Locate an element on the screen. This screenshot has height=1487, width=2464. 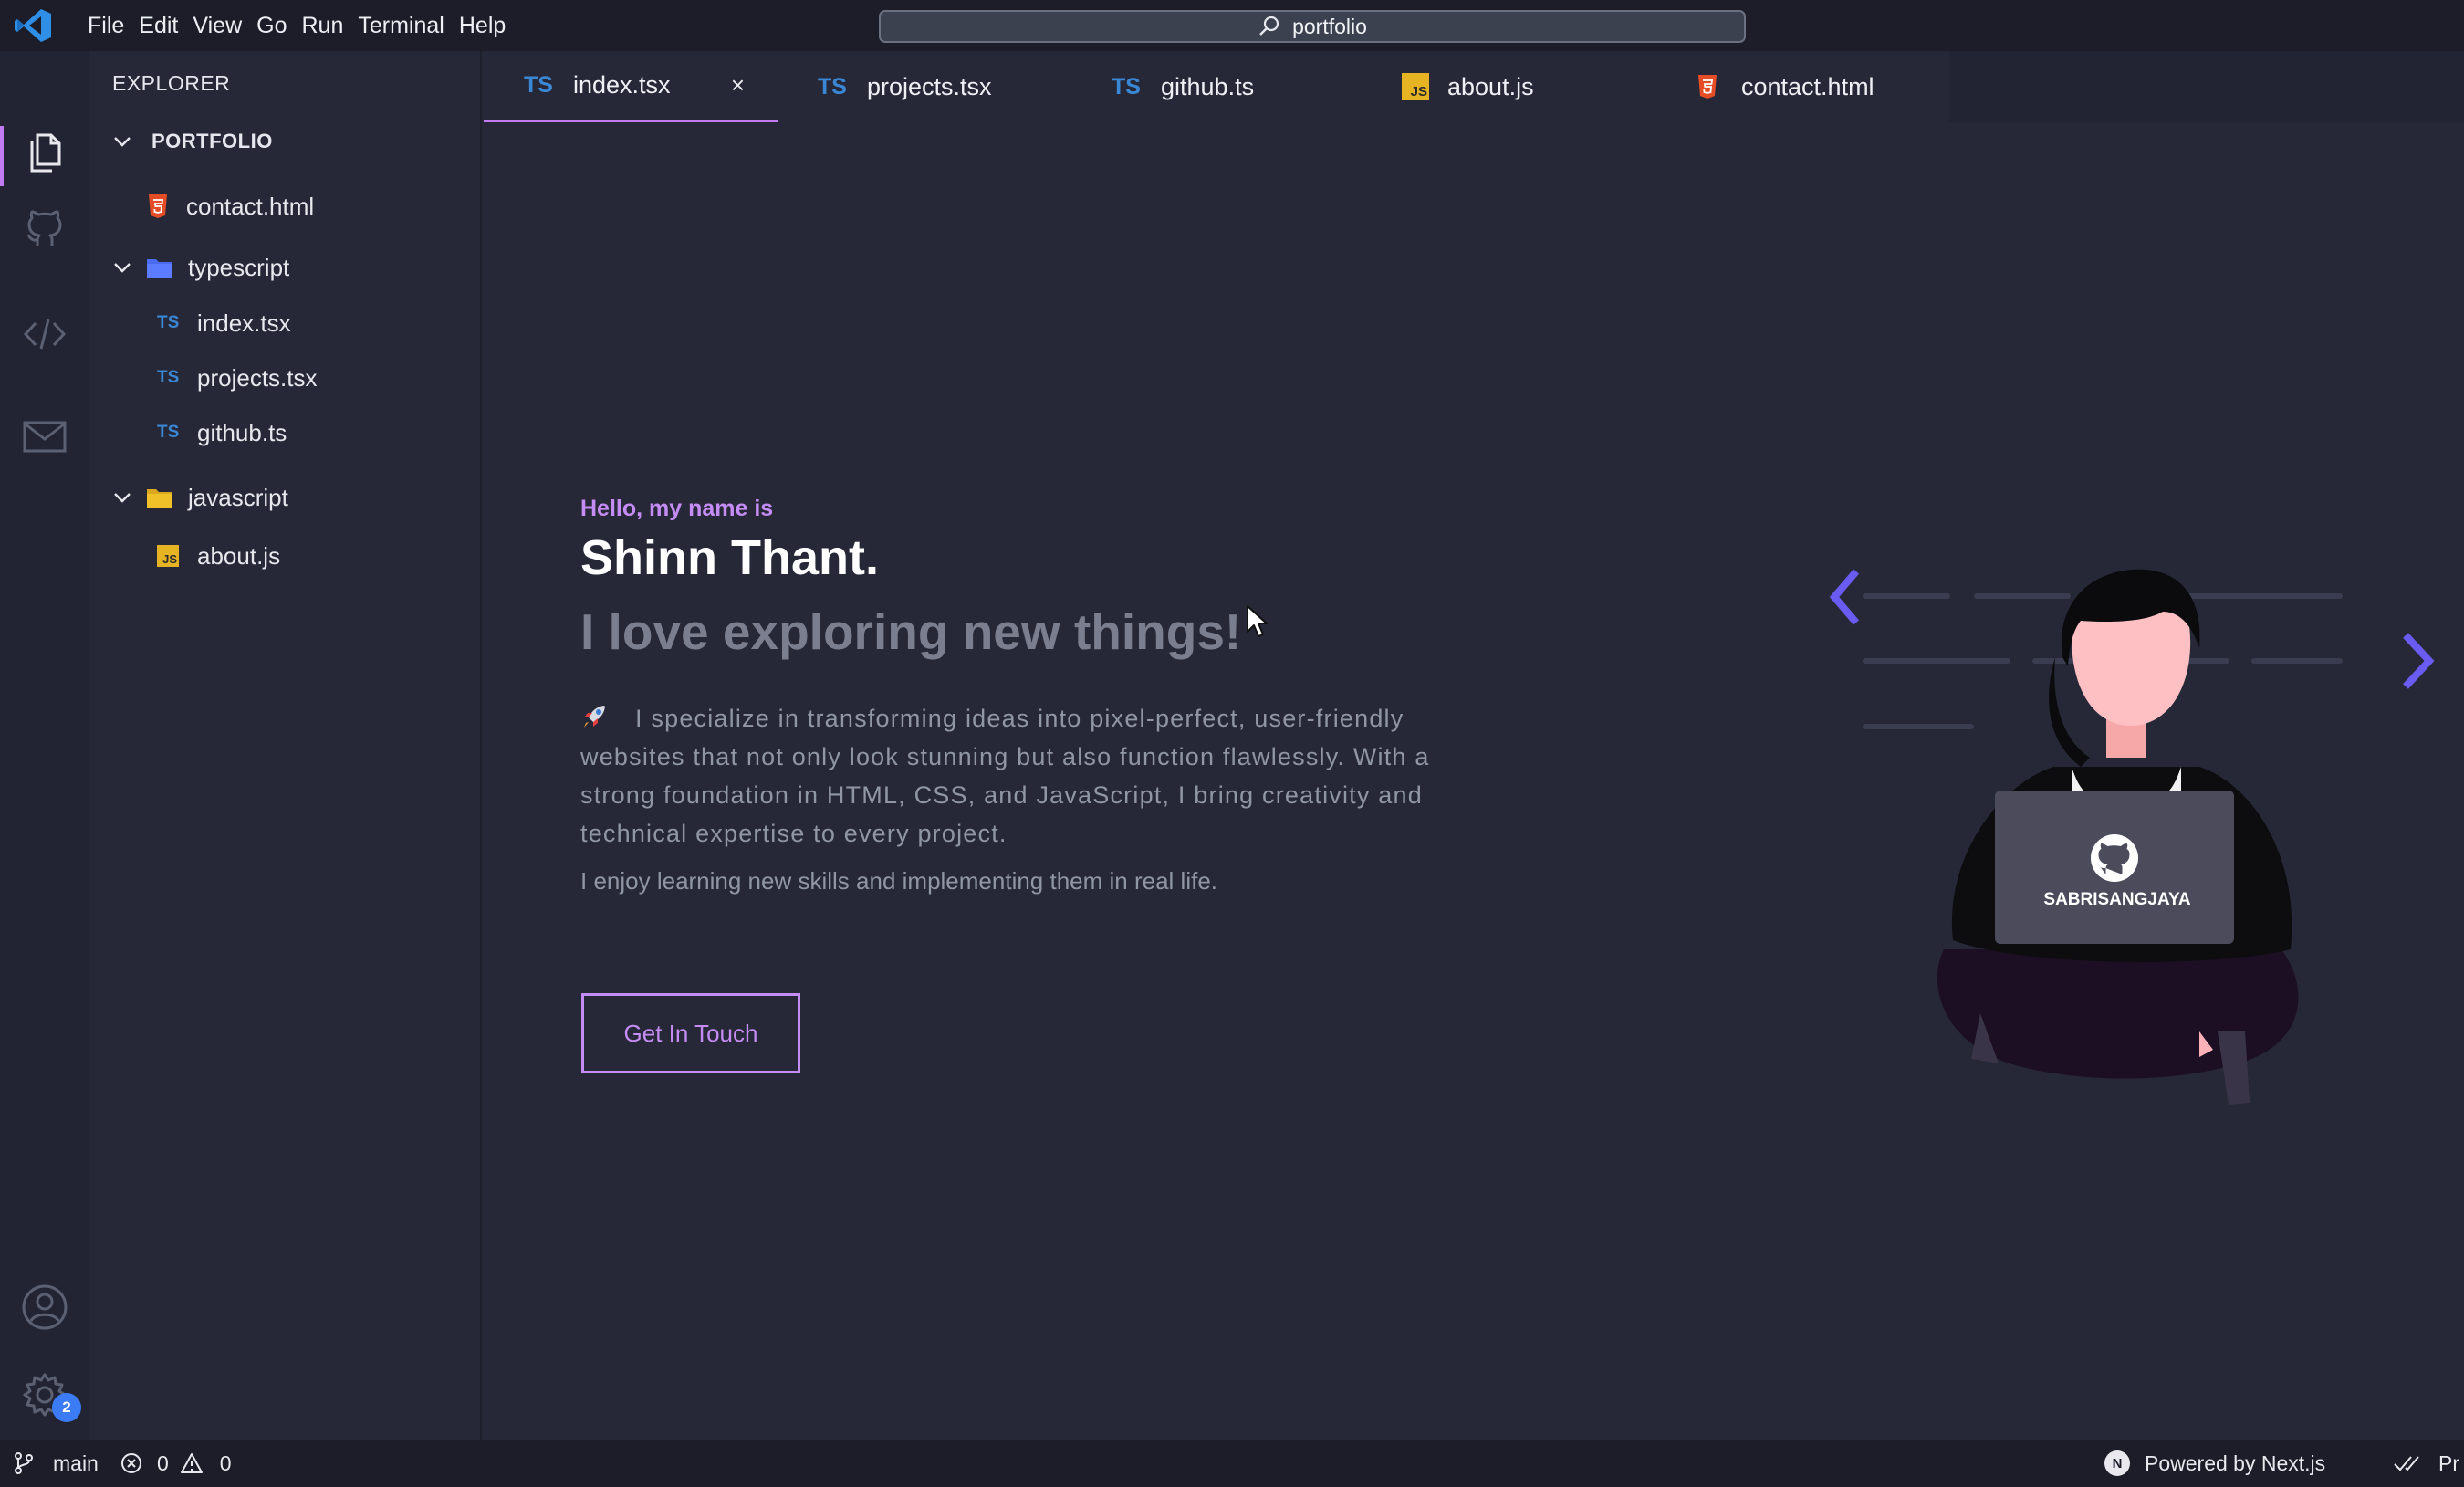
vscode-logo-icon is located at coordinates (33, 25).